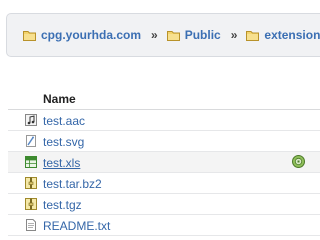 The height and width of the screenshot is (240, 320). What do you see at coordinates (164, 162) in the screenshot?
I see `file-row: test.xls` at bounding box center [164, 162].